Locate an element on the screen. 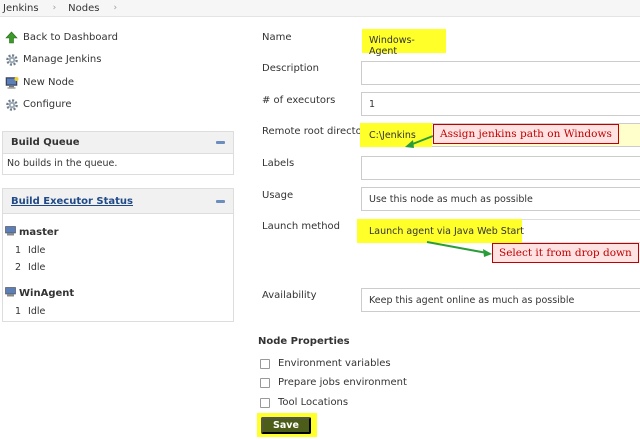 The height and width of the screenshot is (440, 640). tool-locations-row: Tool Locations is located at coordinates (304, 402).